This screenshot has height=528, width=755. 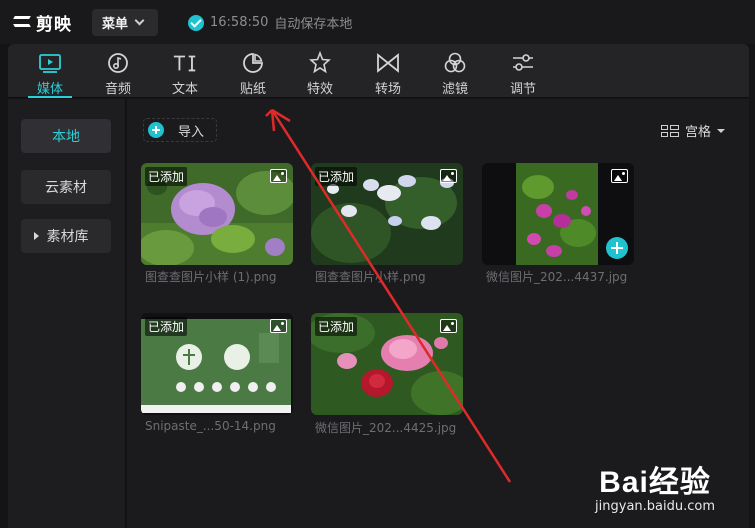 What do you see at coordinates (67, 313) in the screenshot?
I see `media-sidebar: 本地 云素材 素材库` at bounding box center [67, 313].